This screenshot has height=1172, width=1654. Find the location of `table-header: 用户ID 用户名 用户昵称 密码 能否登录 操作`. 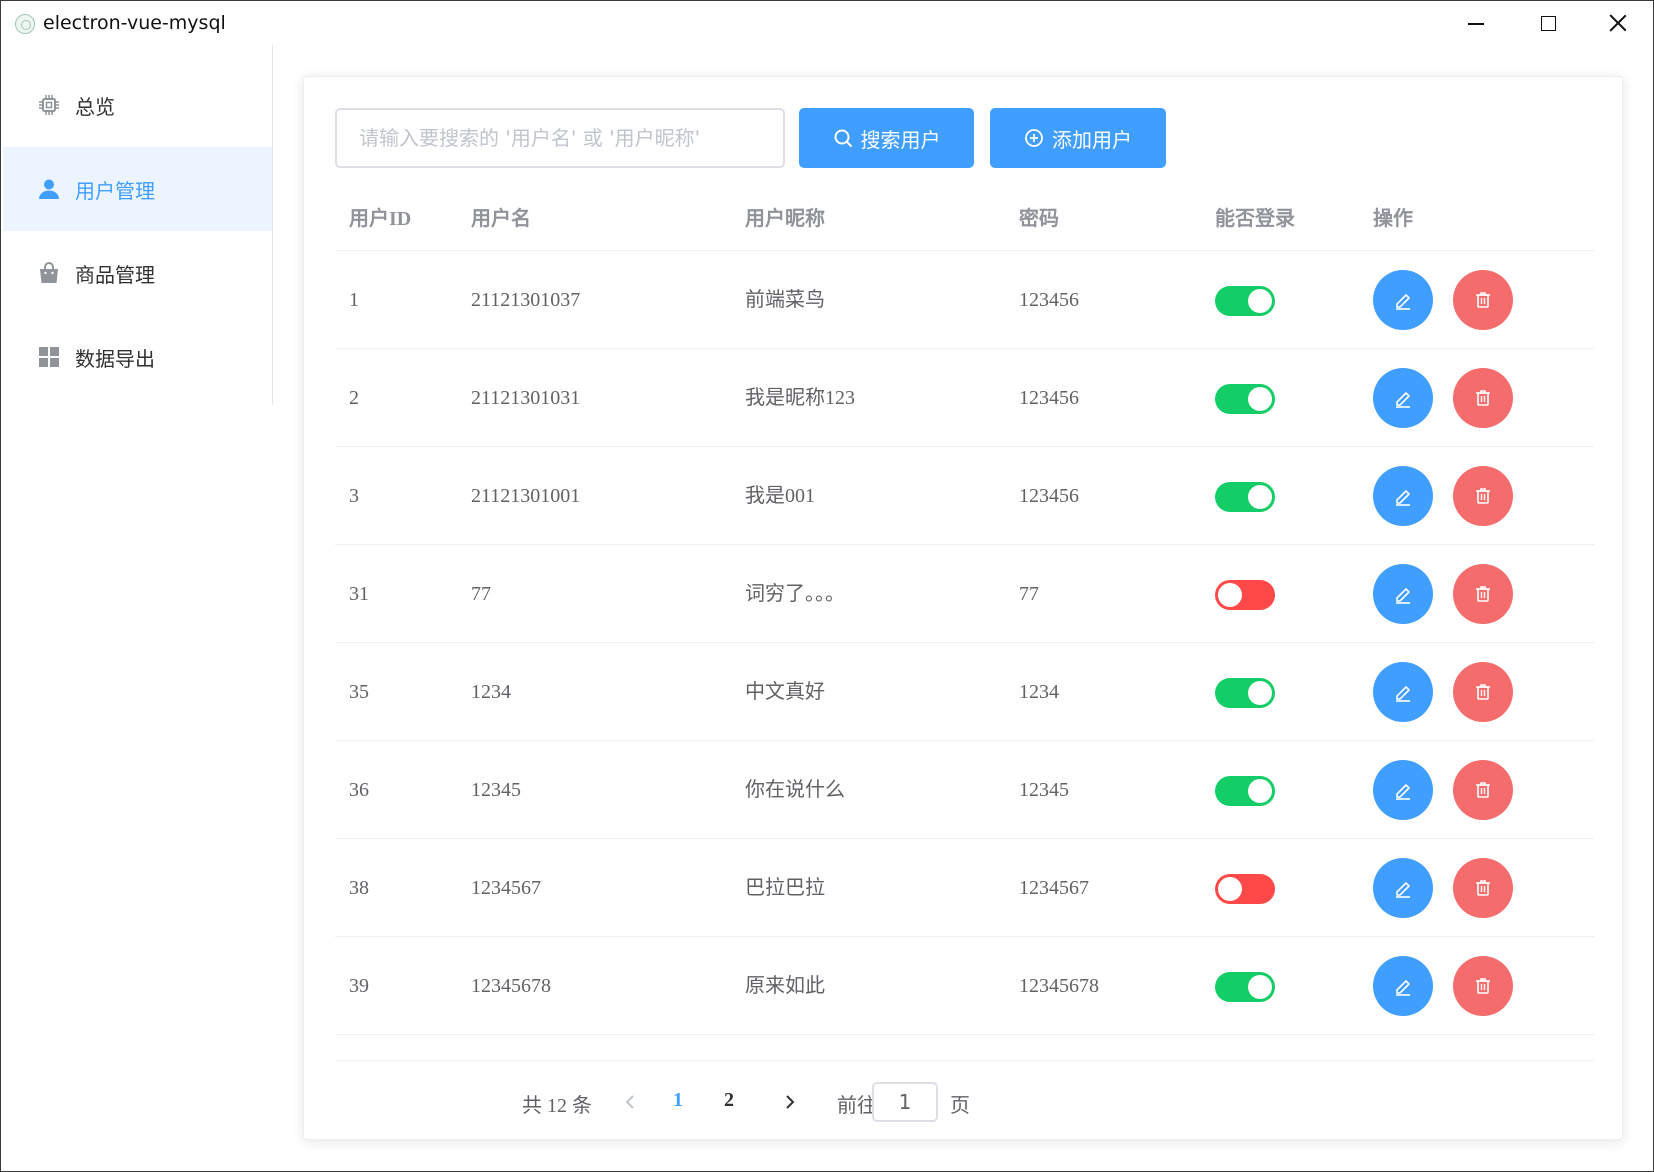

table-header: 用户ID 用户名 用户昵称 密码 能否登录 操作 is located at coordinates (964, 221).